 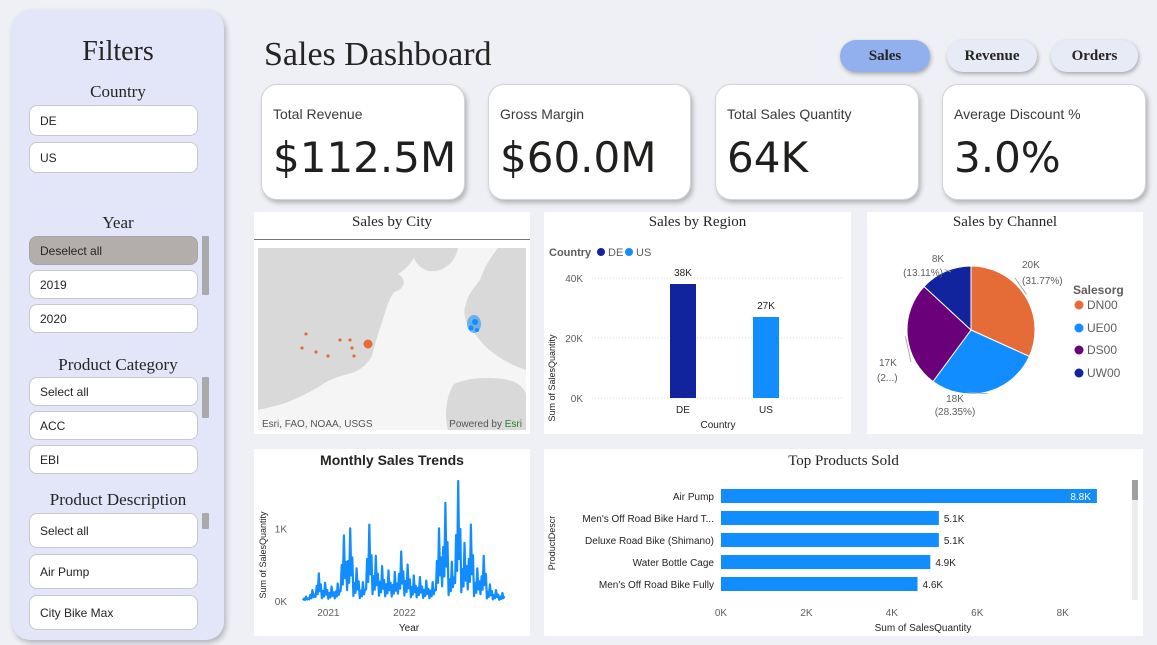 I want to click on trend-series-line, so click(x=403, y=540).